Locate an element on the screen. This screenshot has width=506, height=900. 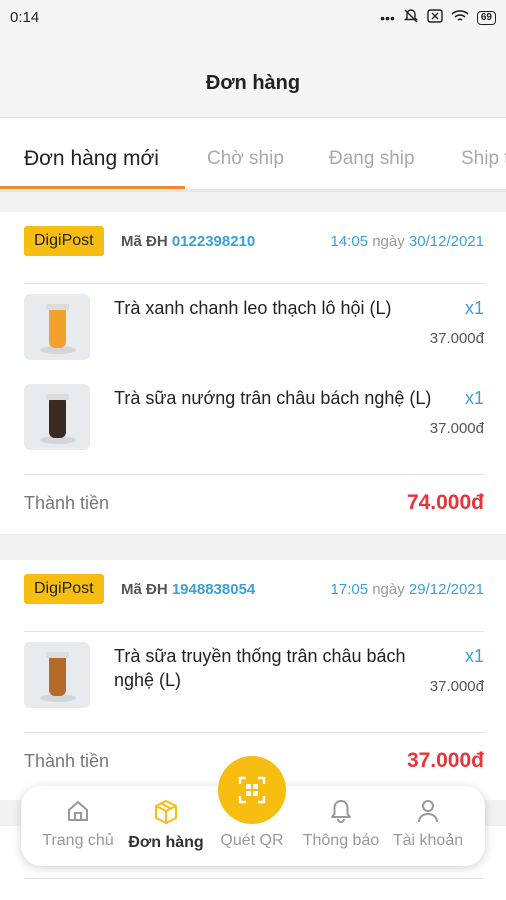
nav-home-label: Trang chủ is located at coordinates (78, 840).